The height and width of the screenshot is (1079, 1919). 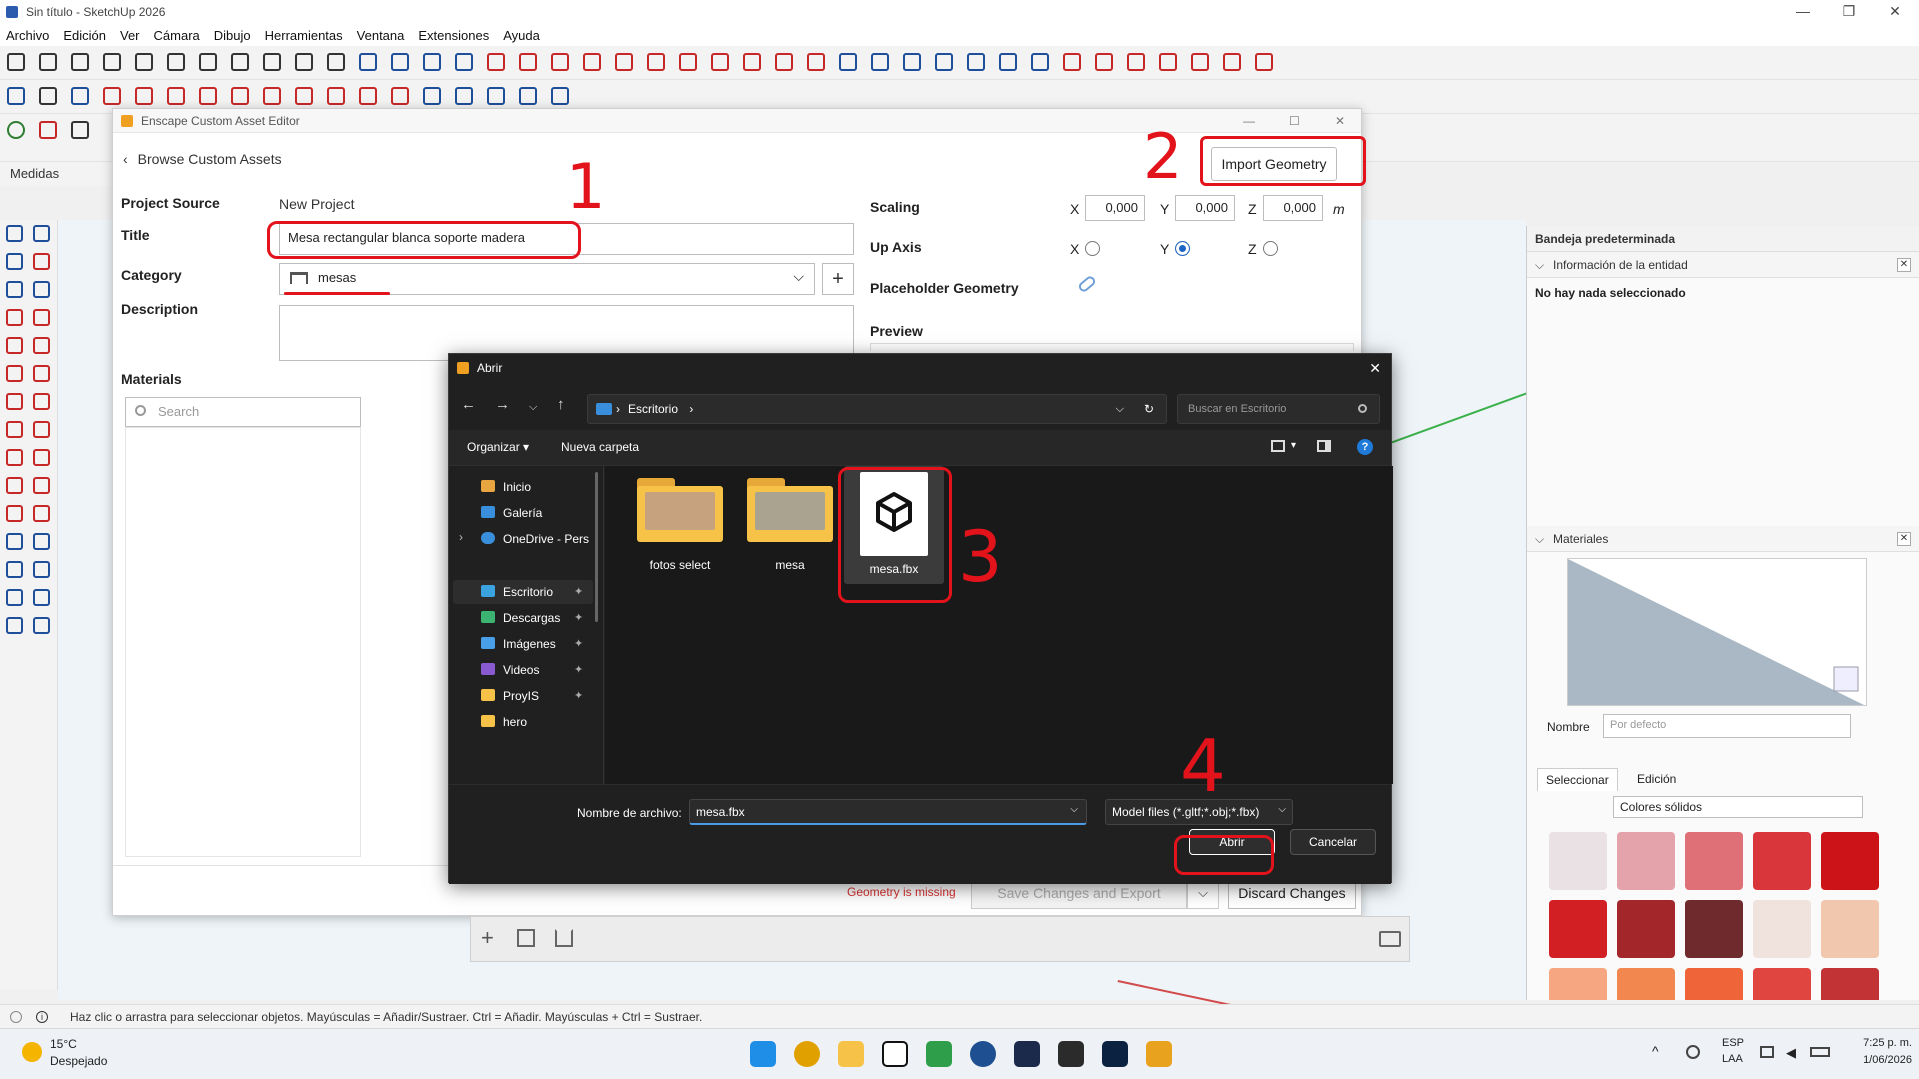 I want to click on menu-ayuda: Ayuda, so click(x=521, y=35).